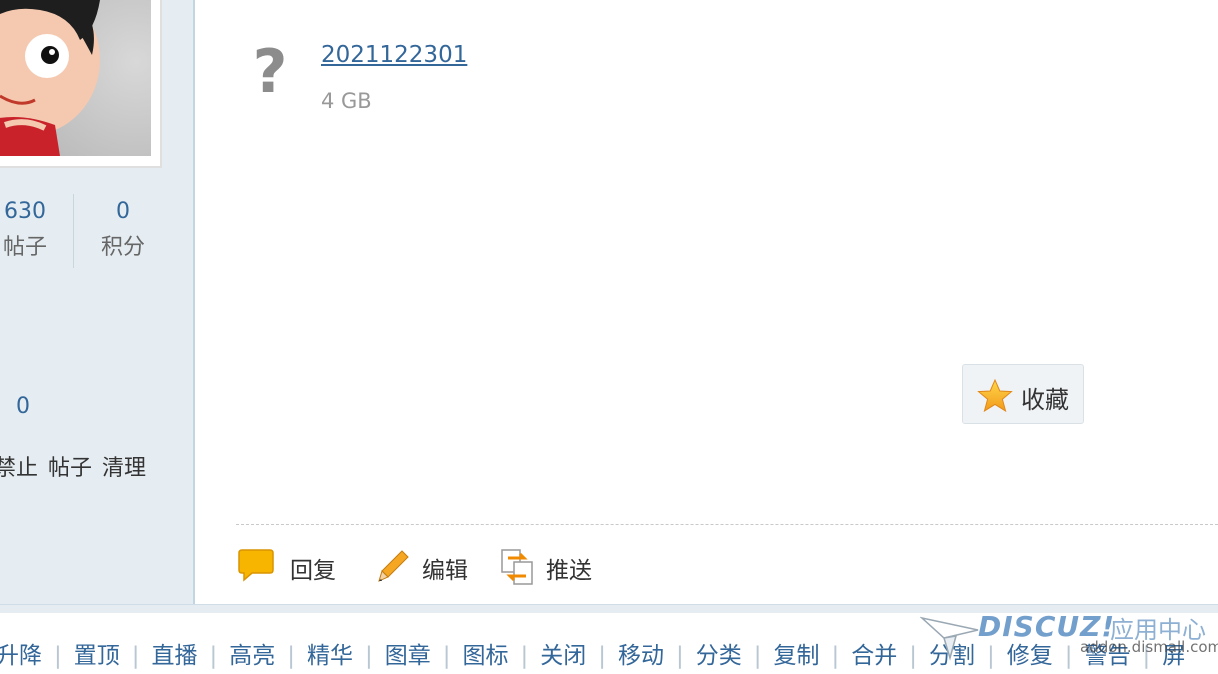 This screenshot has height=674, width=1218. I want to click on stat-credits: 0 积分, so click(123, 230).